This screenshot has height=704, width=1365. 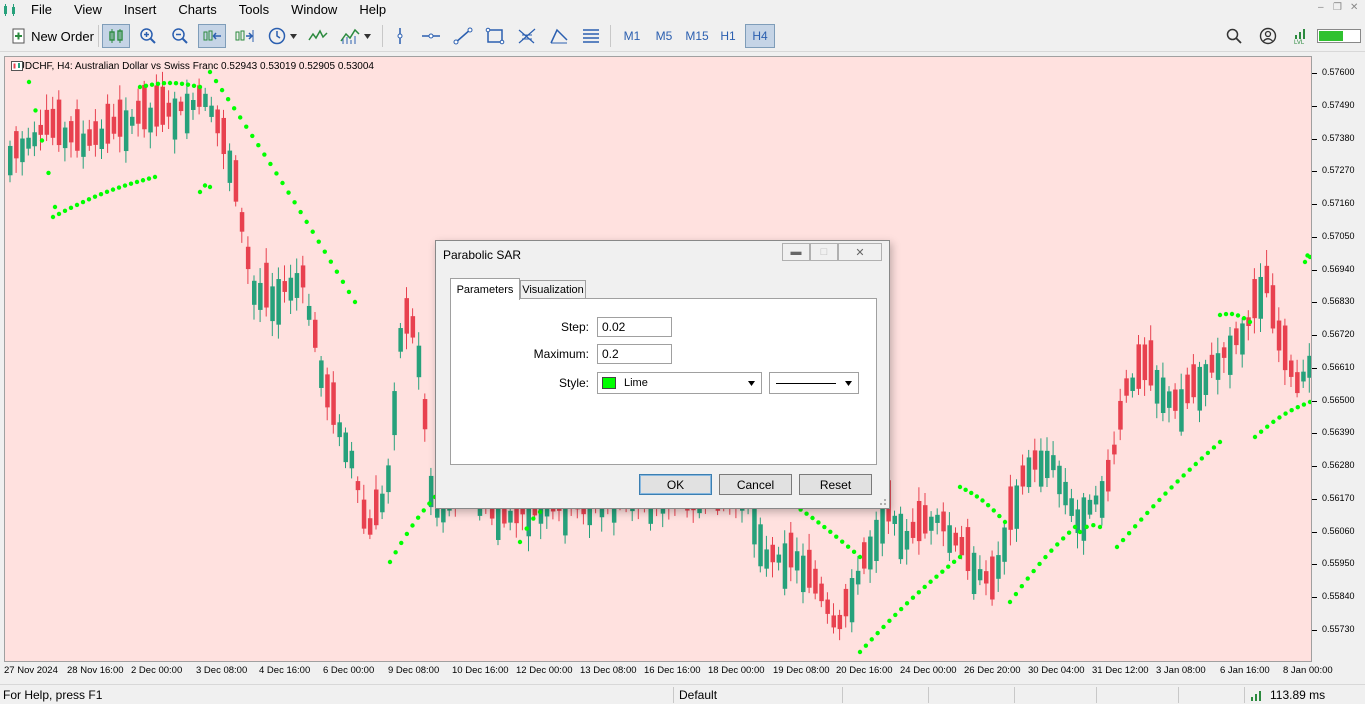 I want to click on indicators-button, so click(x=318, y=36).